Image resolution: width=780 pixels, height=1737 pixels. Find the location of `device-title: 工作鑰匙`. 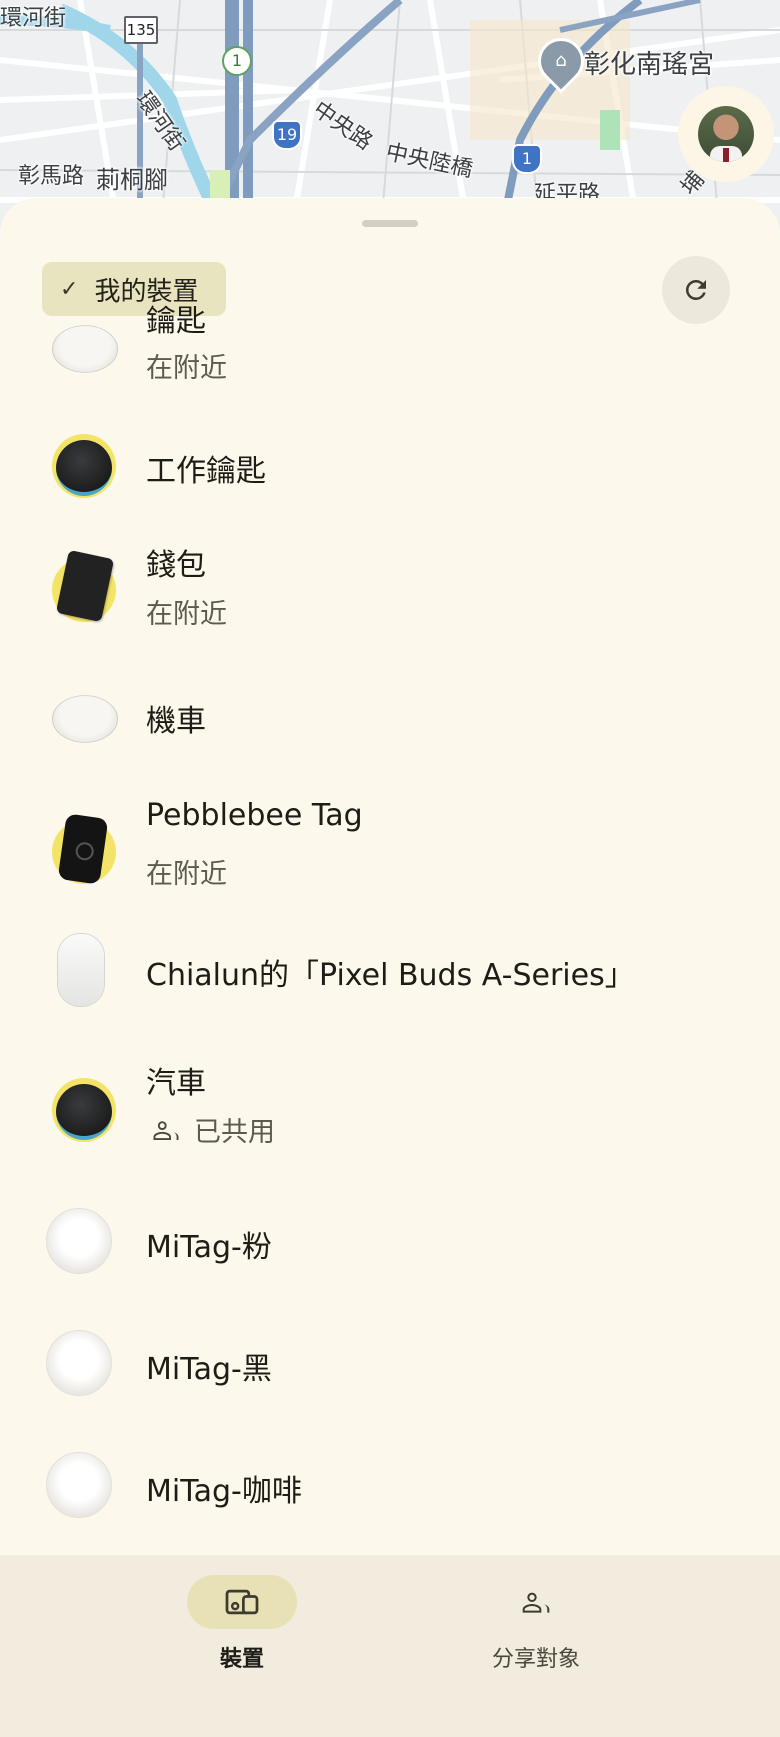

device-title: 工作鑰匙 is located at coordinates (206, 471).